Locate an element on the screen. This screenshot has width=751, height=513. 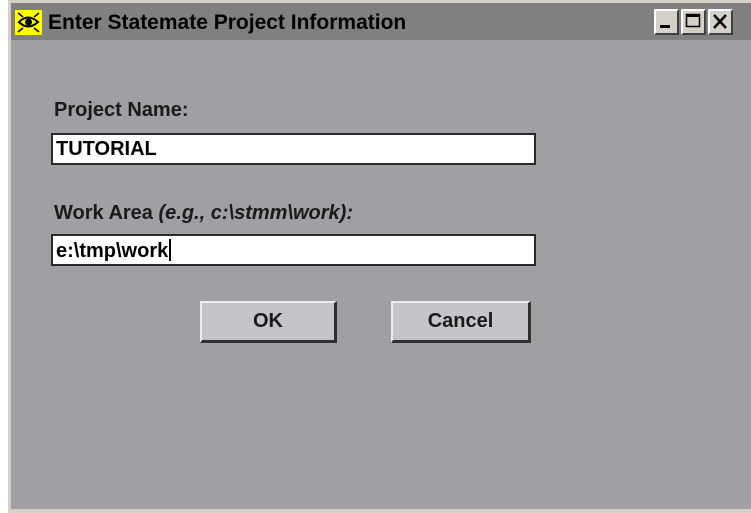
work-area-value: e:\tmp\work is located at coordinates (112, 251).